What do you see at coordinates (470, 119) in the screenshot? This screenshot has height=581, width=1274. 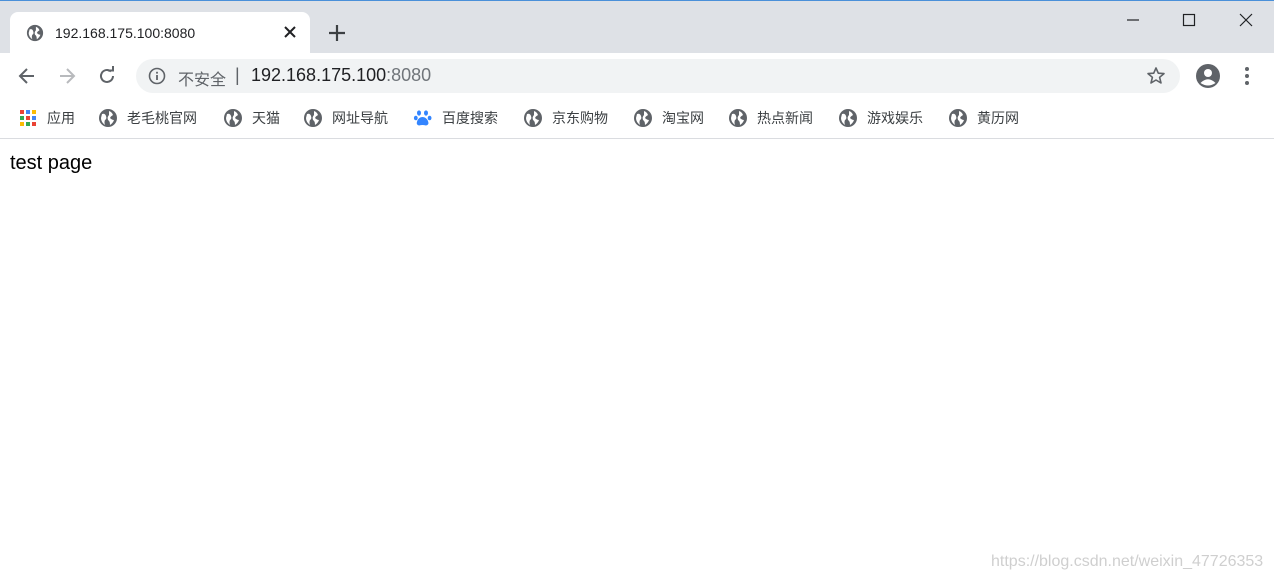 I see `bookmark-label: 百度搜索` at bounding box center [470, 119].